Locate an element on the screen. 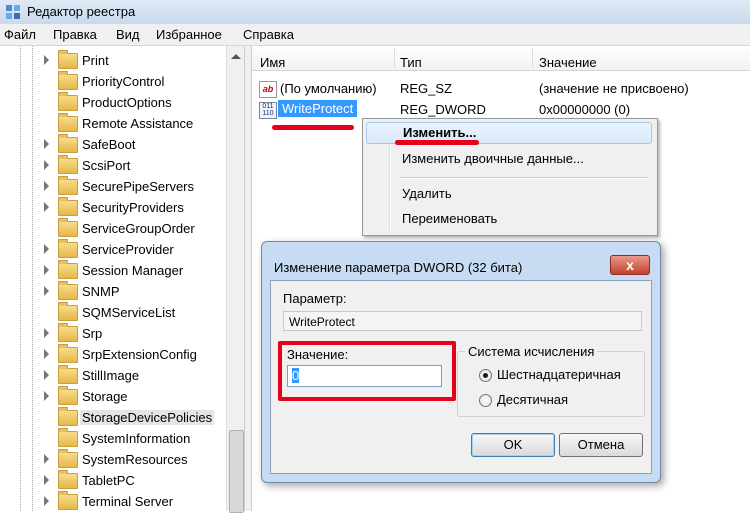  tree-item: SQMServiceList is located at coordinates (144, 312).